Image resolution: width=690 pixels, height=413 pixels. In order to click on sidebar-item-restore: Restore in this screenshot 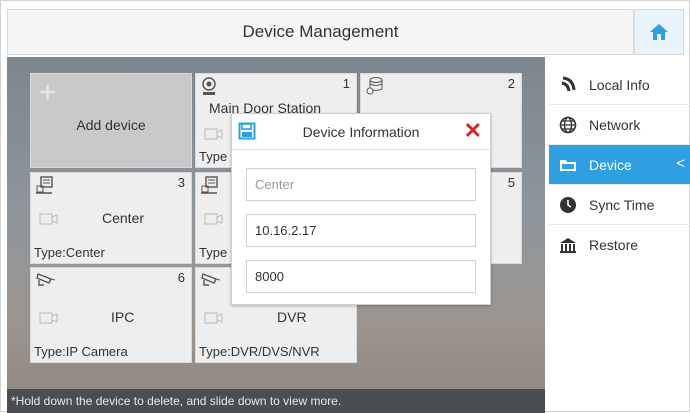, I will do `click(619, 245)`.